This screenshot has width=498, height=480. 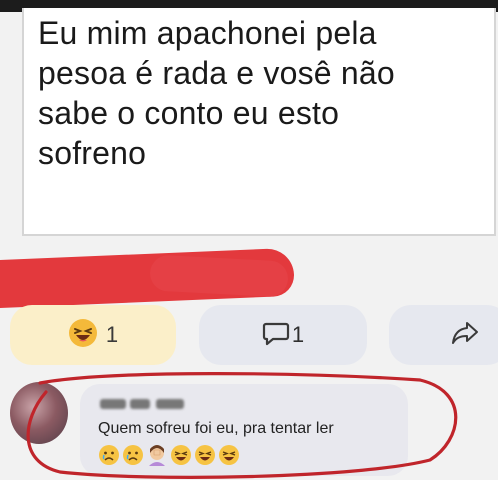 I want to click on comment-count: 1, so click(x=298, y=334).